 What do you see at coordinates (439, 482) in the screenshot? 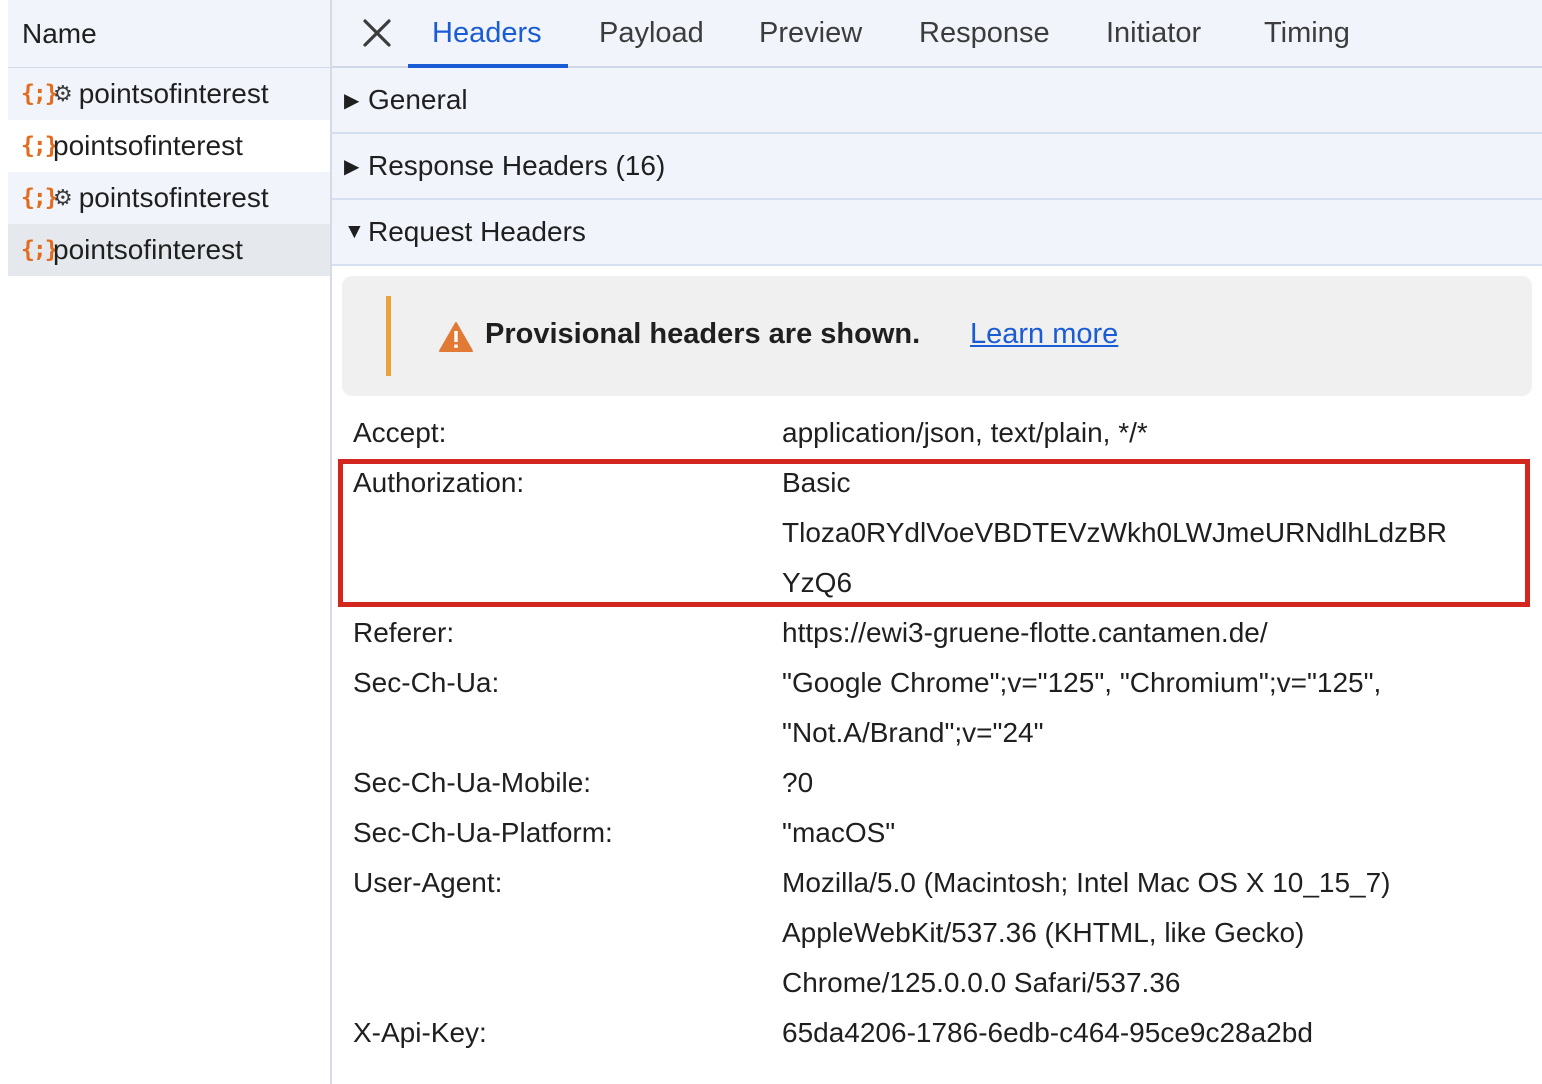
I see `header-name: Authorization:` at bounding box center [439, 482].